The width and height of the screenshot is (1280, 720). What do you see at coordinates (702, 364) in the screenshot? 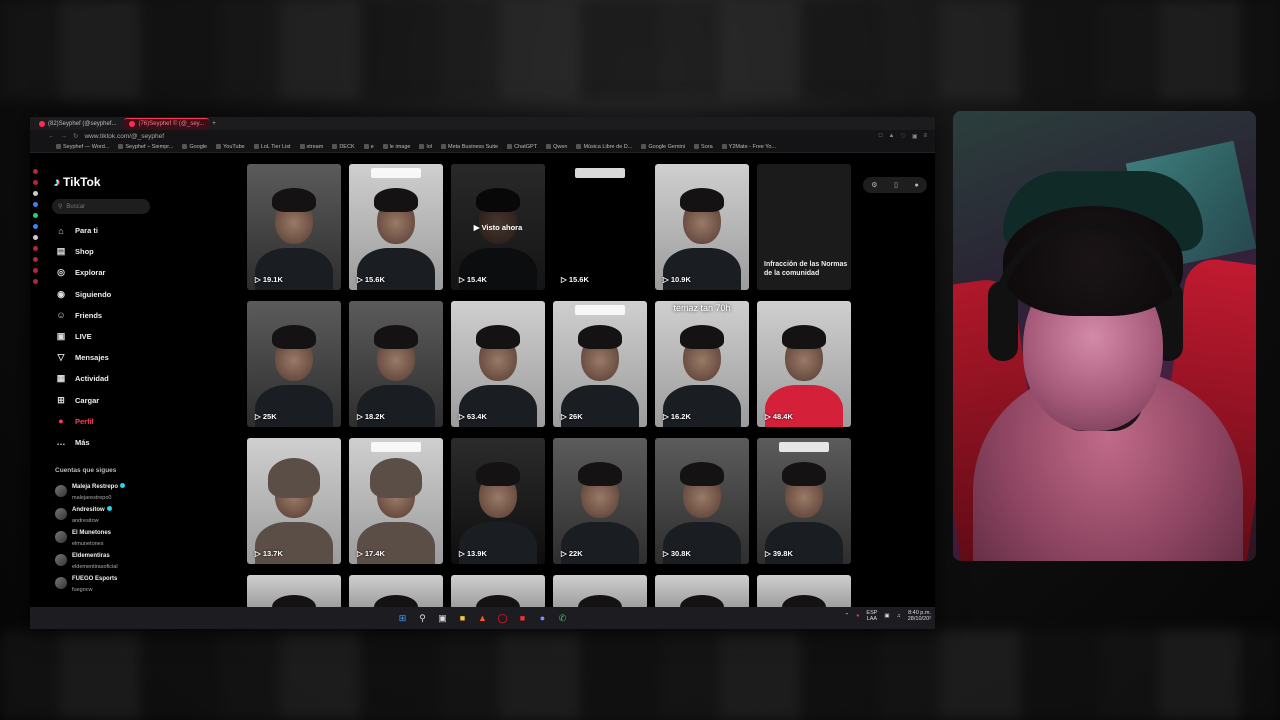
I see `video-thumbnail: temaz tan 70h ▷ 16.2K` at bounding box center [702, 364].